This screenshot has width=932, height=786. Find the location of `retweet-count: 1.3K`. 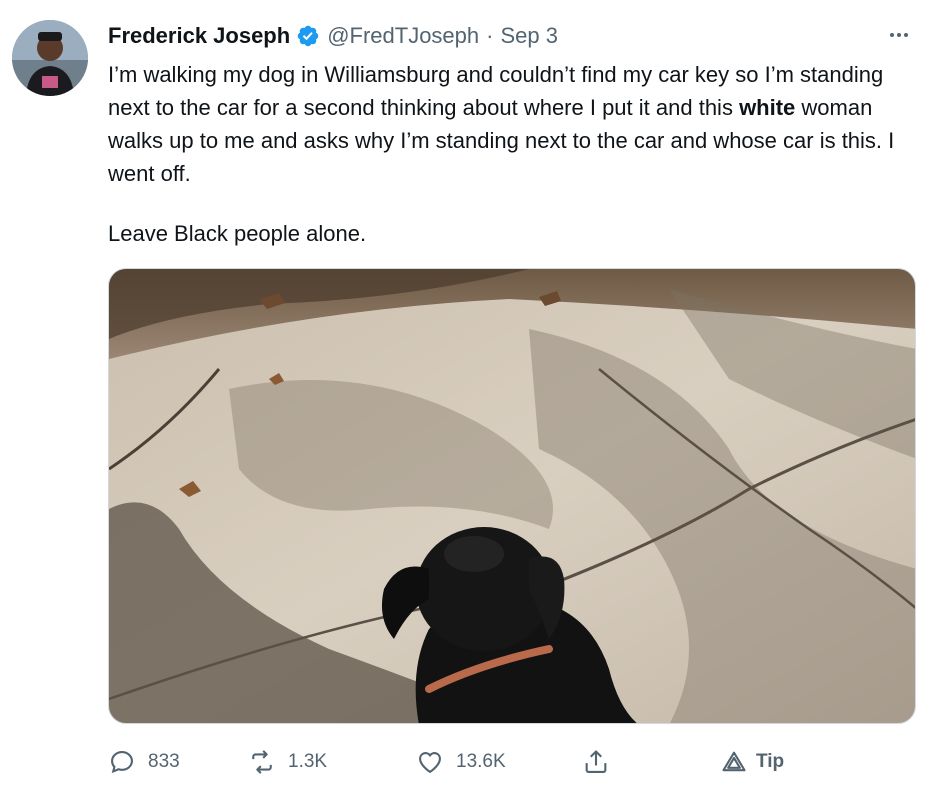

retweet-count: 1.3K is located at coordinates (308, 761).